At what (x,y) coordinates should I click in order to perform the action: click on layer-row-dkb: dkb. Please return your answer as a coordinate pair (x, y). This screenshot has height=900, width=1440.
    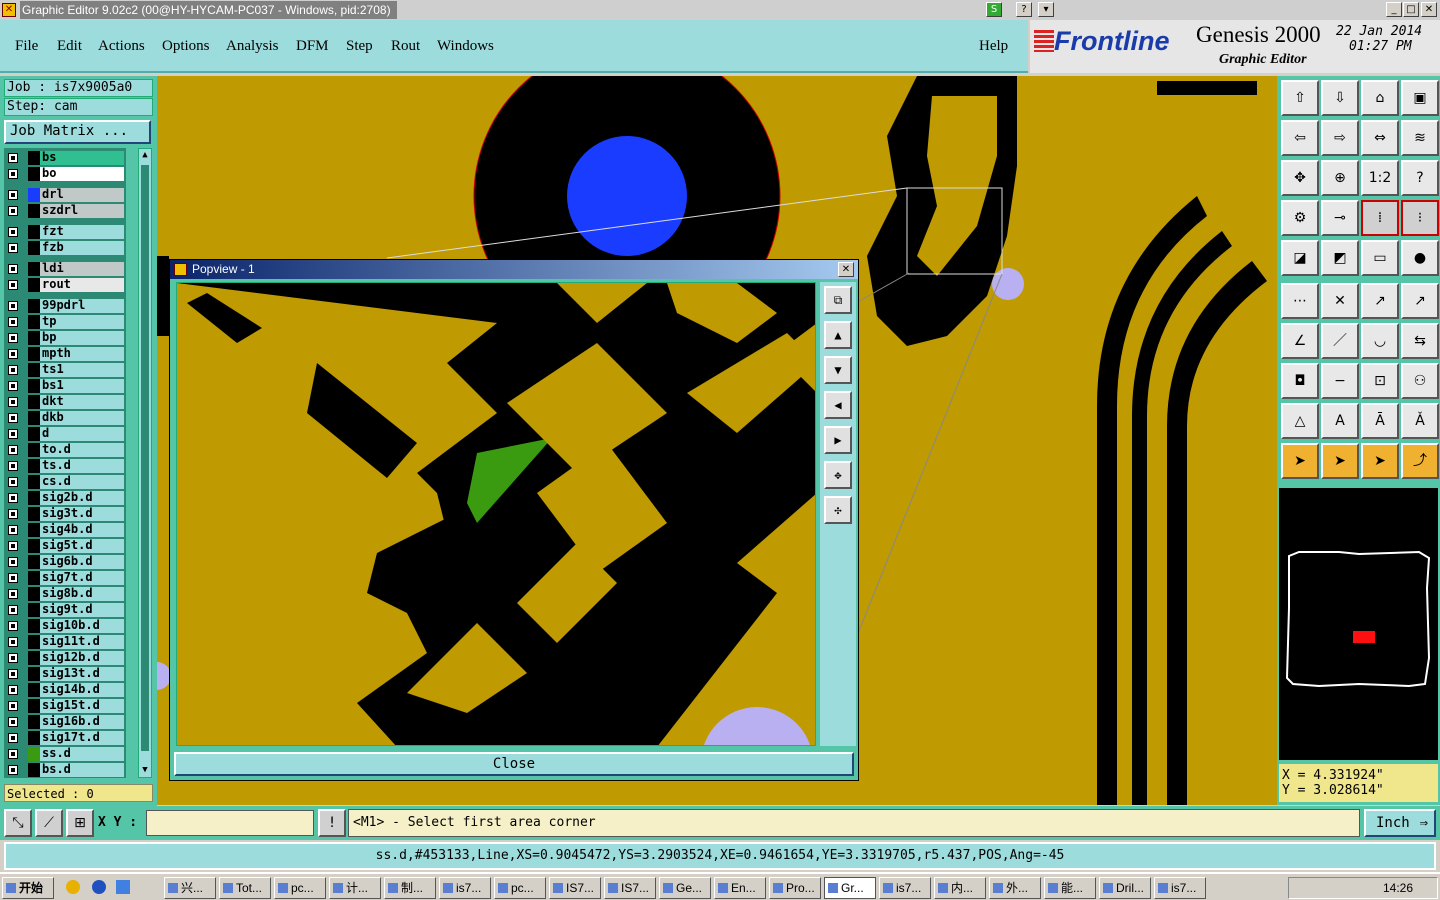
    Looking at the image, I should click on (65, 418).